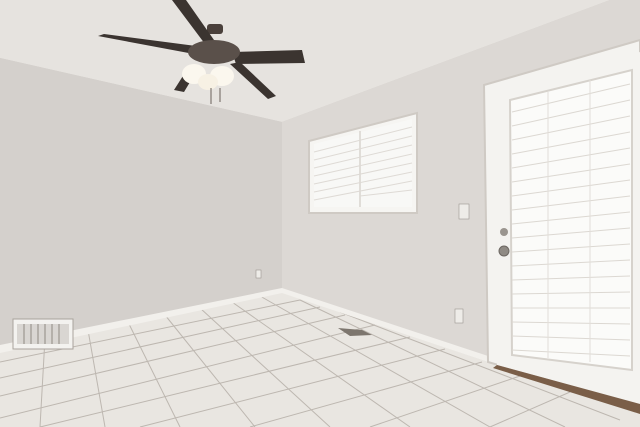  I want to click on door-glass, so click(570, 220).